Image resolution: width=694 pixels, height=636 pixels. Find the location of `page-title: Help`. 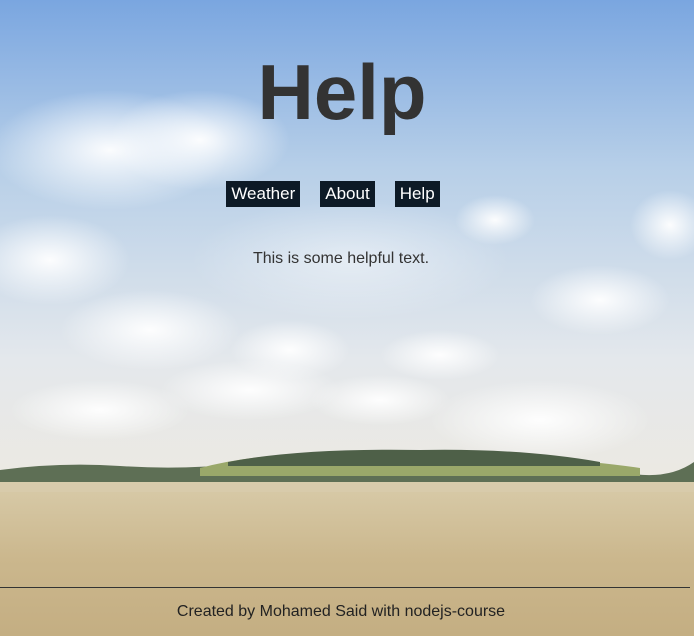

page-title: Help is located at coordinates (342, 92).